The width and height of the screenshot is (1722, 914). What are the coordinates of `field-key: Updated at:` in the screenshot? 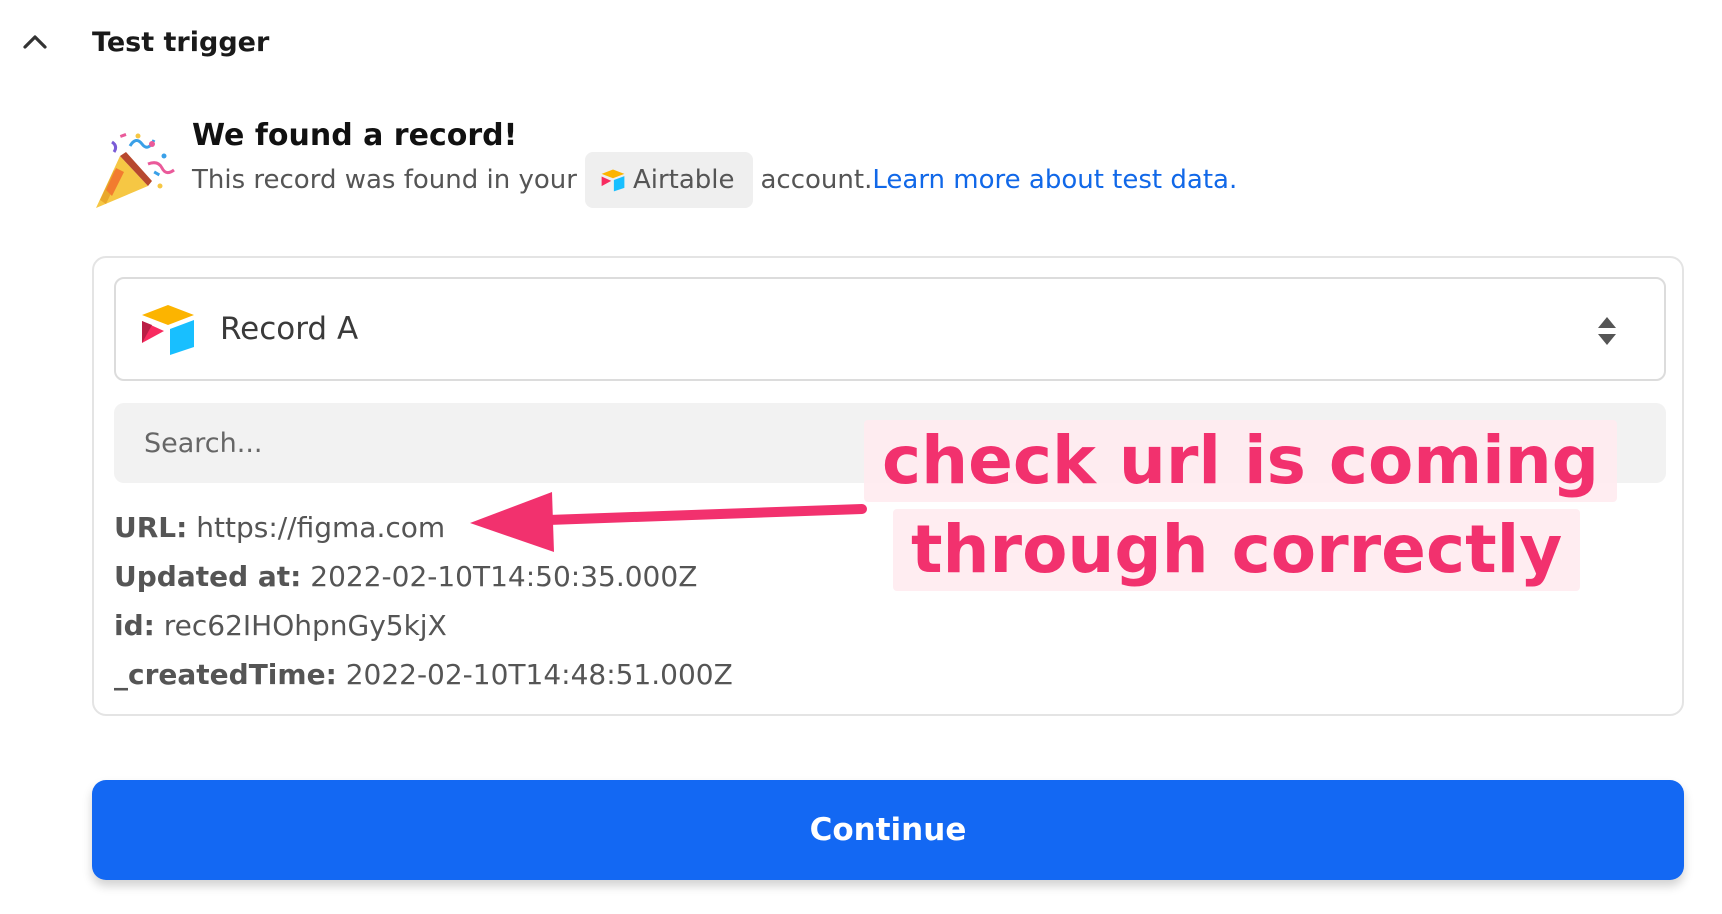 It's located at (208, 576).